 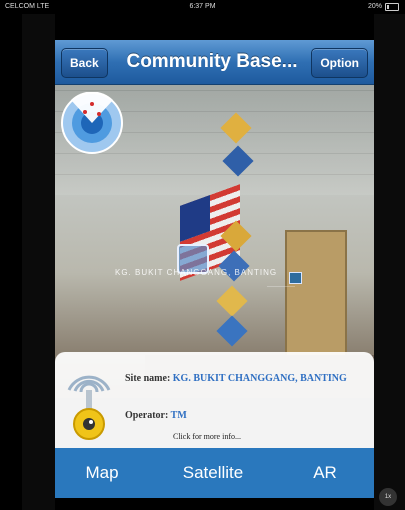 What do you see at coordinates (148, 378) in the screenshot?
I see `site-name-label: Site name:` at bounding box center [148, 378].